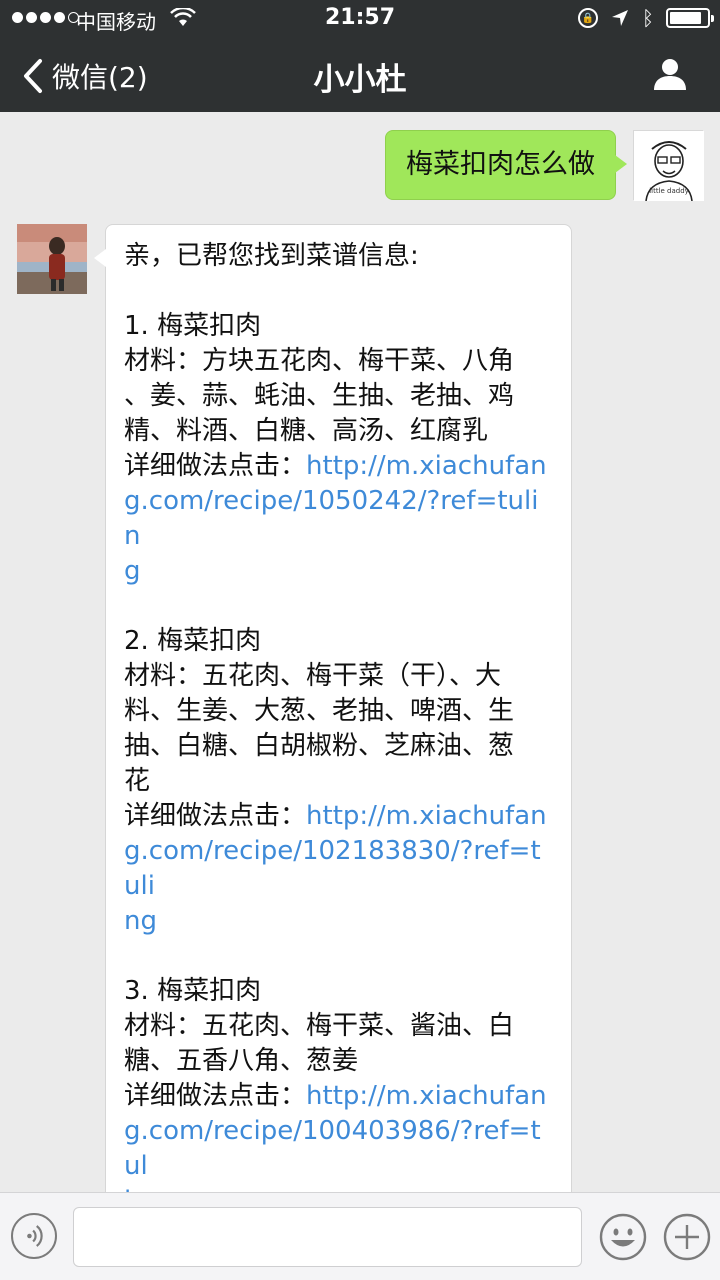 The width and height of the screenshot is (720, 1280). Describe the element at coordinates (687, 1237) in the screenshot. I see `plus-icon` at that location.